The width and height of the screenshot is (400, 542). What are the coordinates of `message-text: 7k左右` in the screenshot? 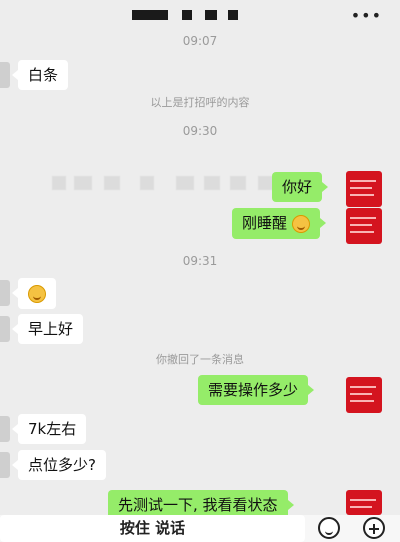 It's located at (52, 429).